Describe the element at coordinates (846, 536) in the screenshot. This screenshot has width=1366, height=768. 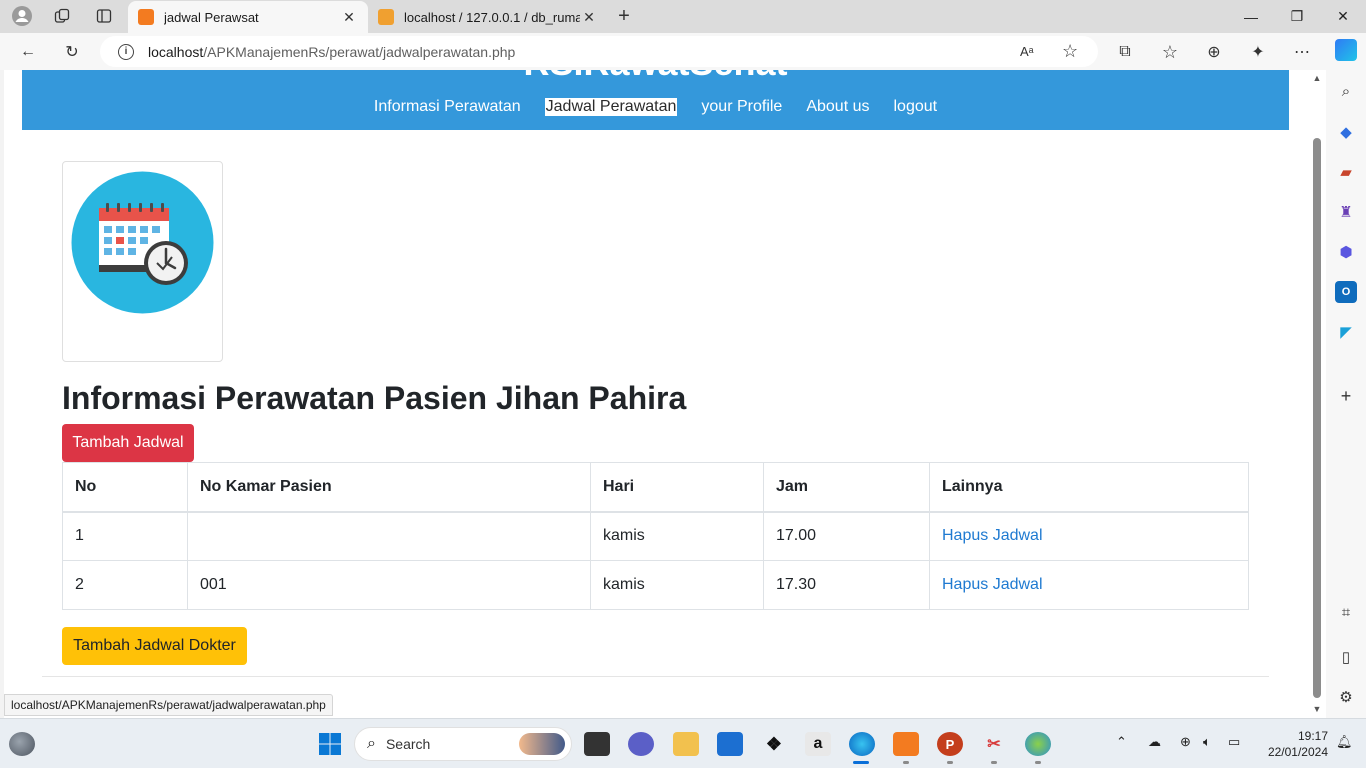
I see `cell-time: 17.00` at that location.